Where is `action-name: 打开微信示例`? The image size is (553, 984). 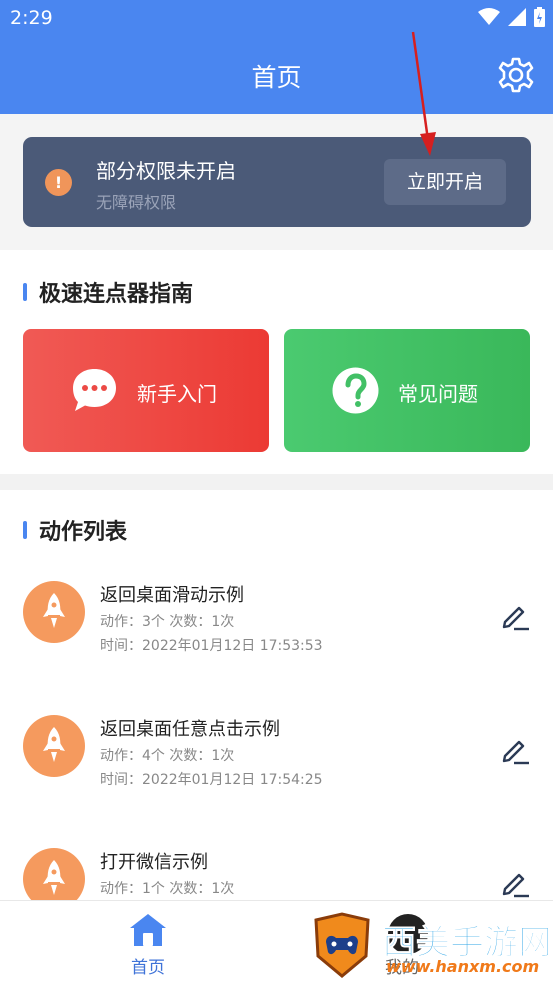
action-name: 打开微信示例 is located at coordinates (154, 862).